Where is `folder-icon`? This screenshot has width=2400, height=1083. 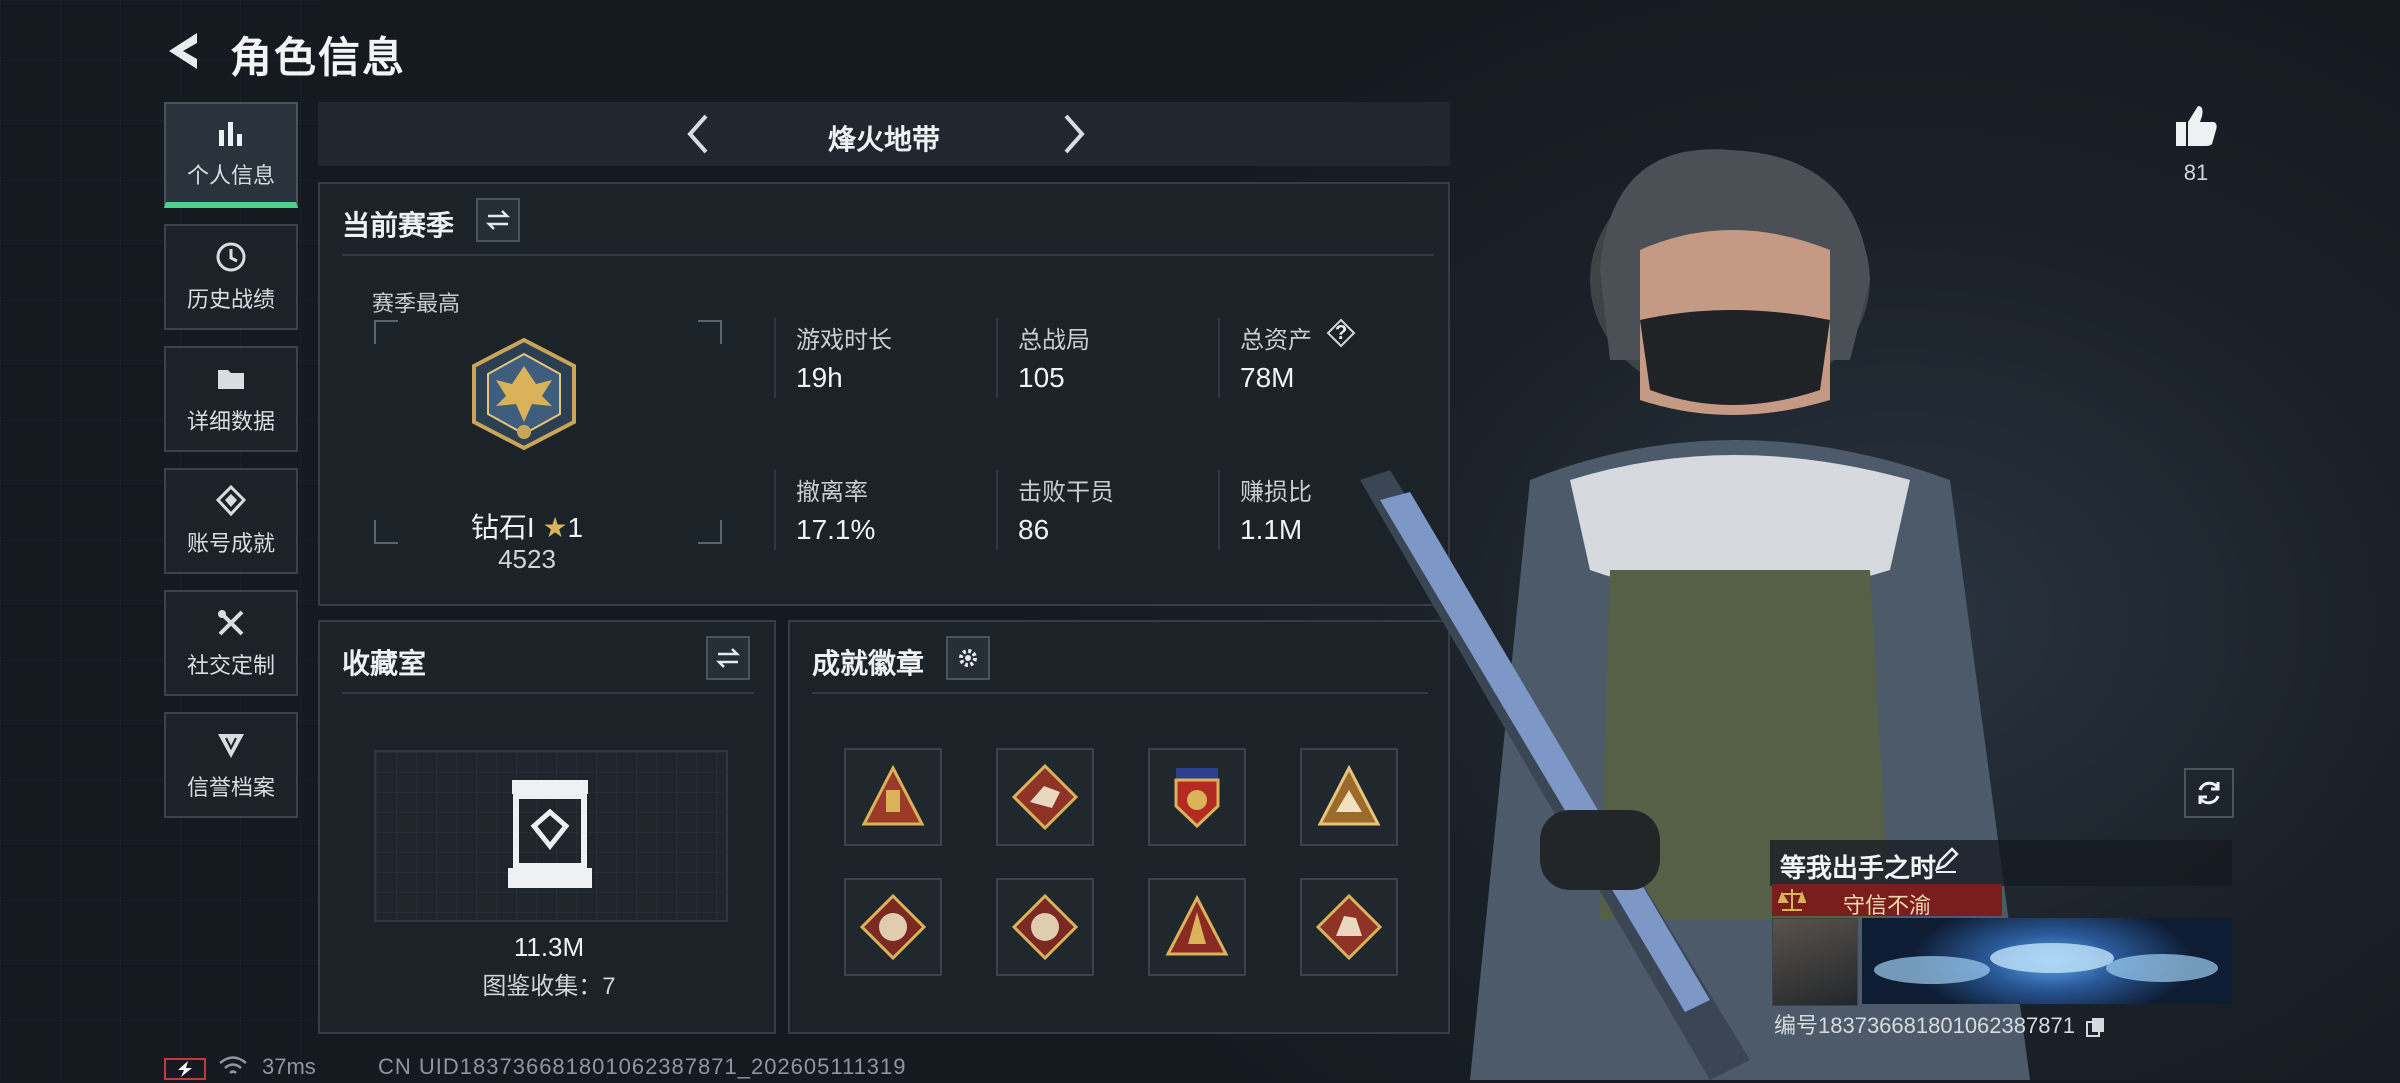
folder-icon is located at coordinates (231, 379).